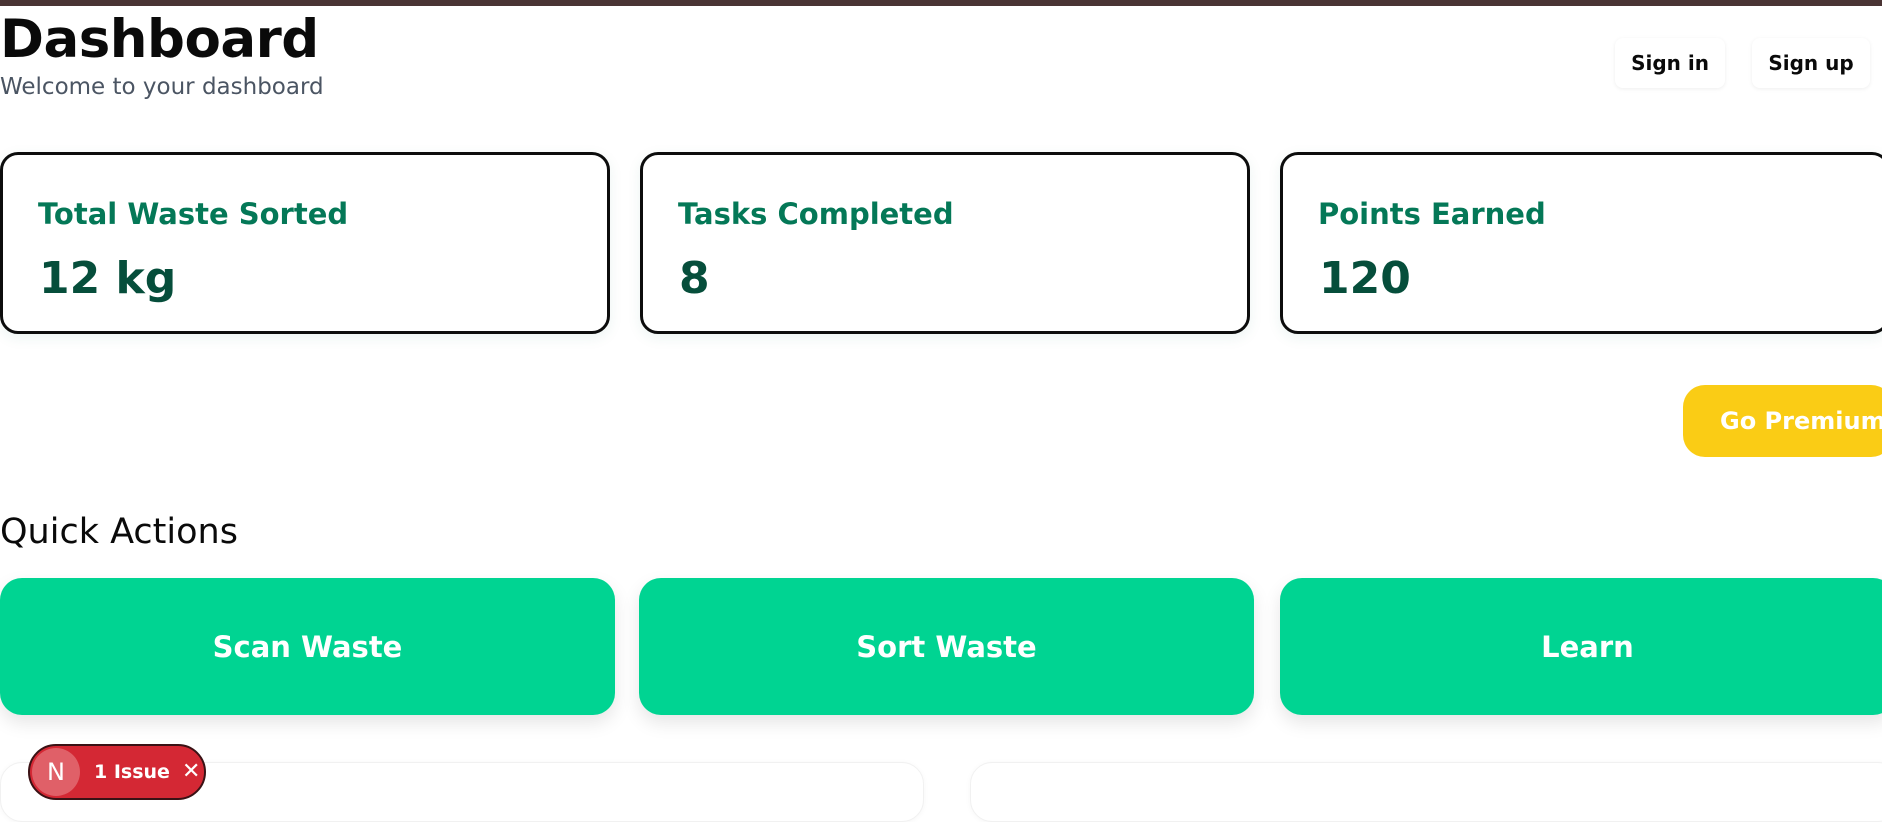  What do you see at coordinates (162, 87) in the screenshot?
I see `page-subtitle: Welcome to your dashboard` at bounding box center [162, 87].